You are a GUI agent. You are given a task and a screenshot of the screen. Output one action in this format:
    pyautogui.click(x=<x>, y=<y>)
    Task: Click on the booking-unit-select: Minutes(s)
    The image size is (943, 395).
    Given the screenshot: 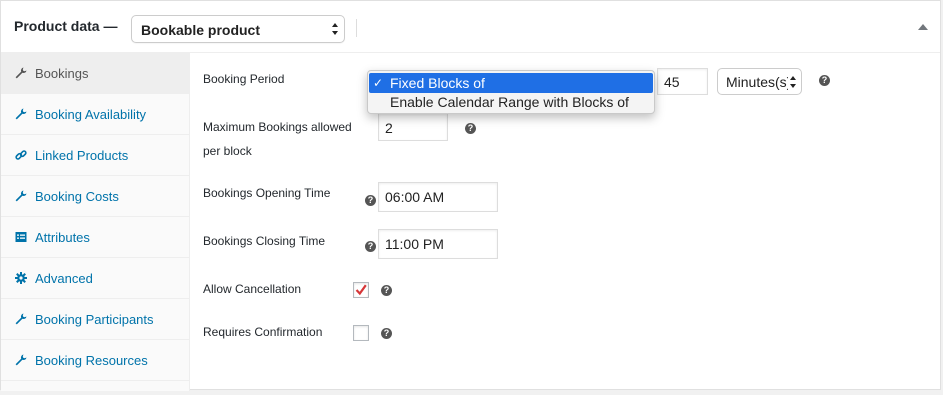 What is the action you would take?
    pyautogui.click(x=759, y=81)
    